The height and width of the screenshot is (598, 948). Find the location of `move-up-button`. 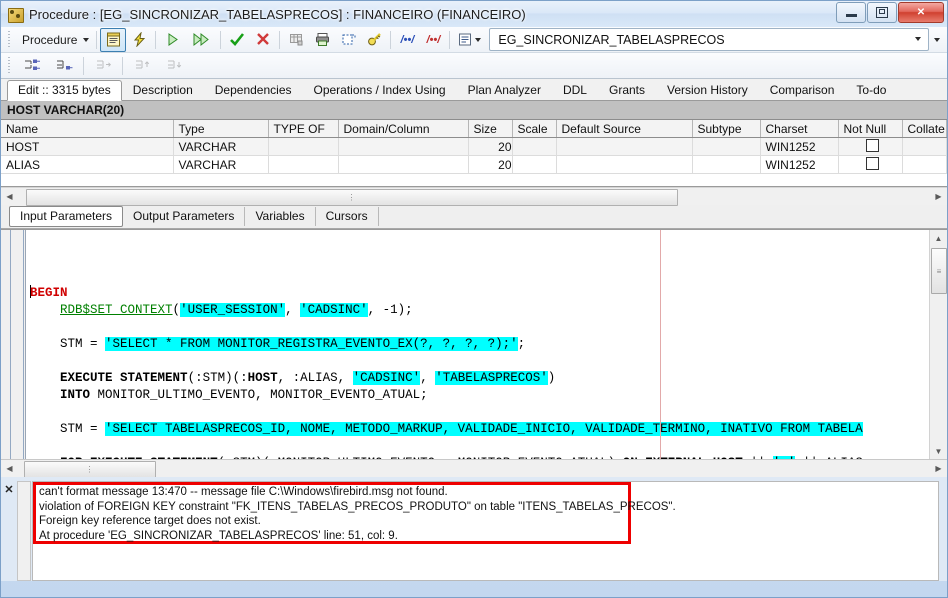

move-up-button is located at coordinates (142, 66).